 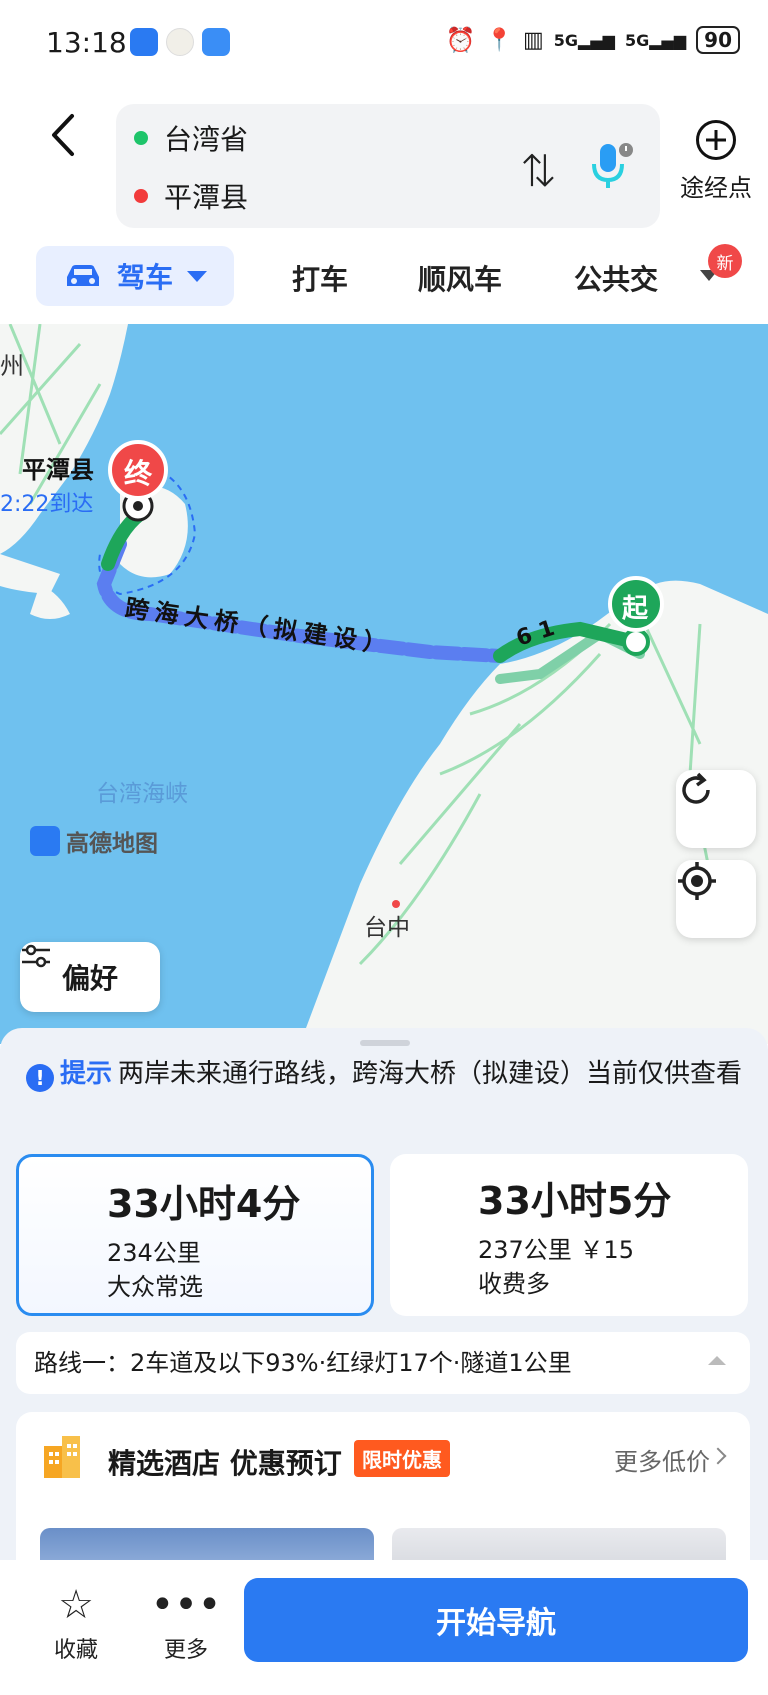 I want to click on weather-moon-icon, so click(x=180, y=42).